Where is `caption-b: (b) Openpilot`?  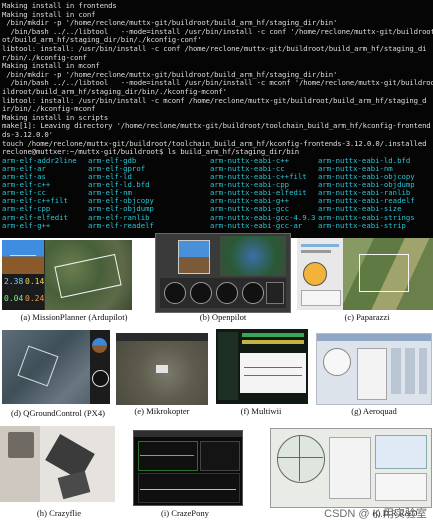
caption-b: (b) Openpilot is located at coordinates (223, 317).